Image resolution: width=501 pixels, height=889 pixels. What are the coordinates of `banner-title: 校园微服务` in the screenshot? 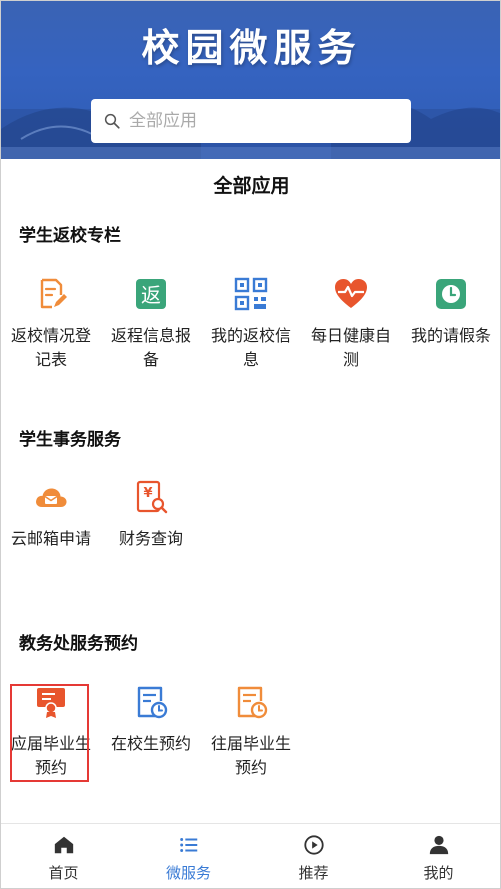 It's located at (251, 47).